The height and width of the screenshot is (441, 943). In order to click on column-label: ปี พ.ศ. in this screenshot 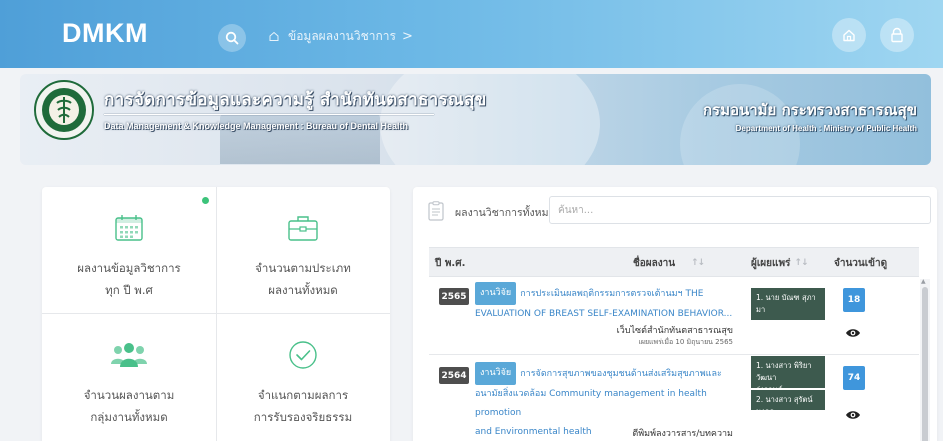, I will do `click(450, 263)`.